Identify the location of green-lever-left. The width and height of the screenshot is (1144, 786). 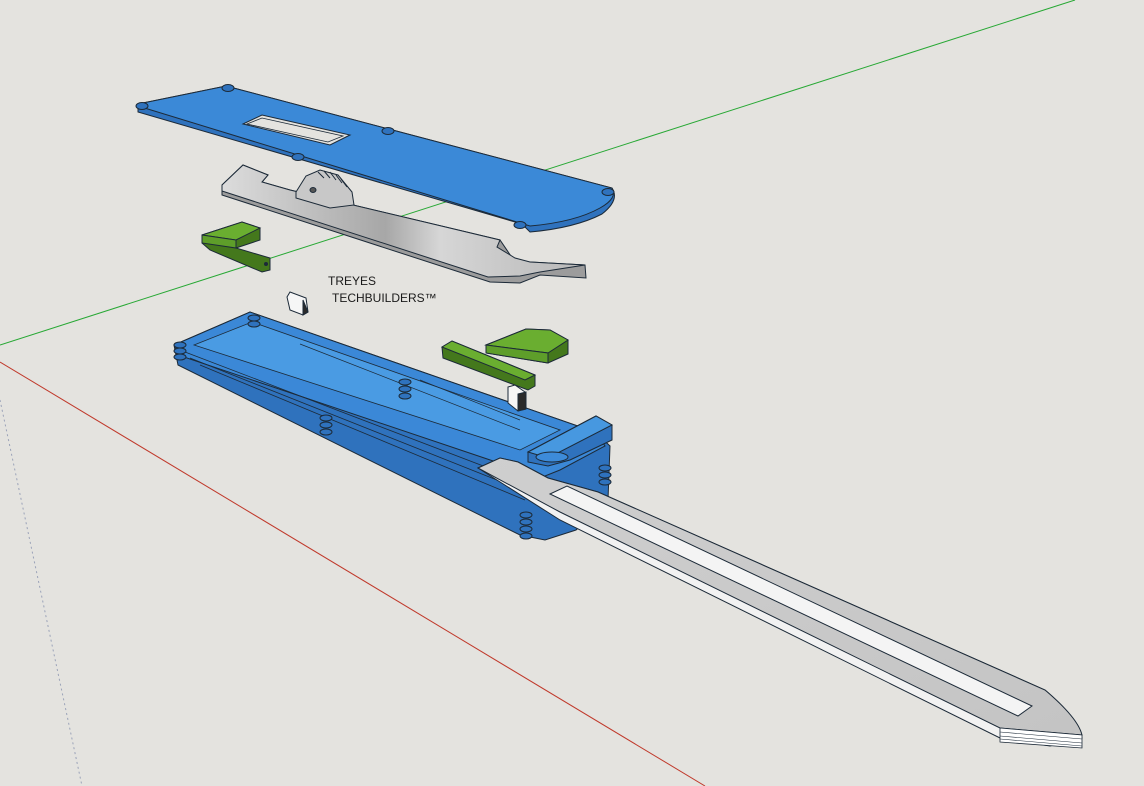
(236, 247).